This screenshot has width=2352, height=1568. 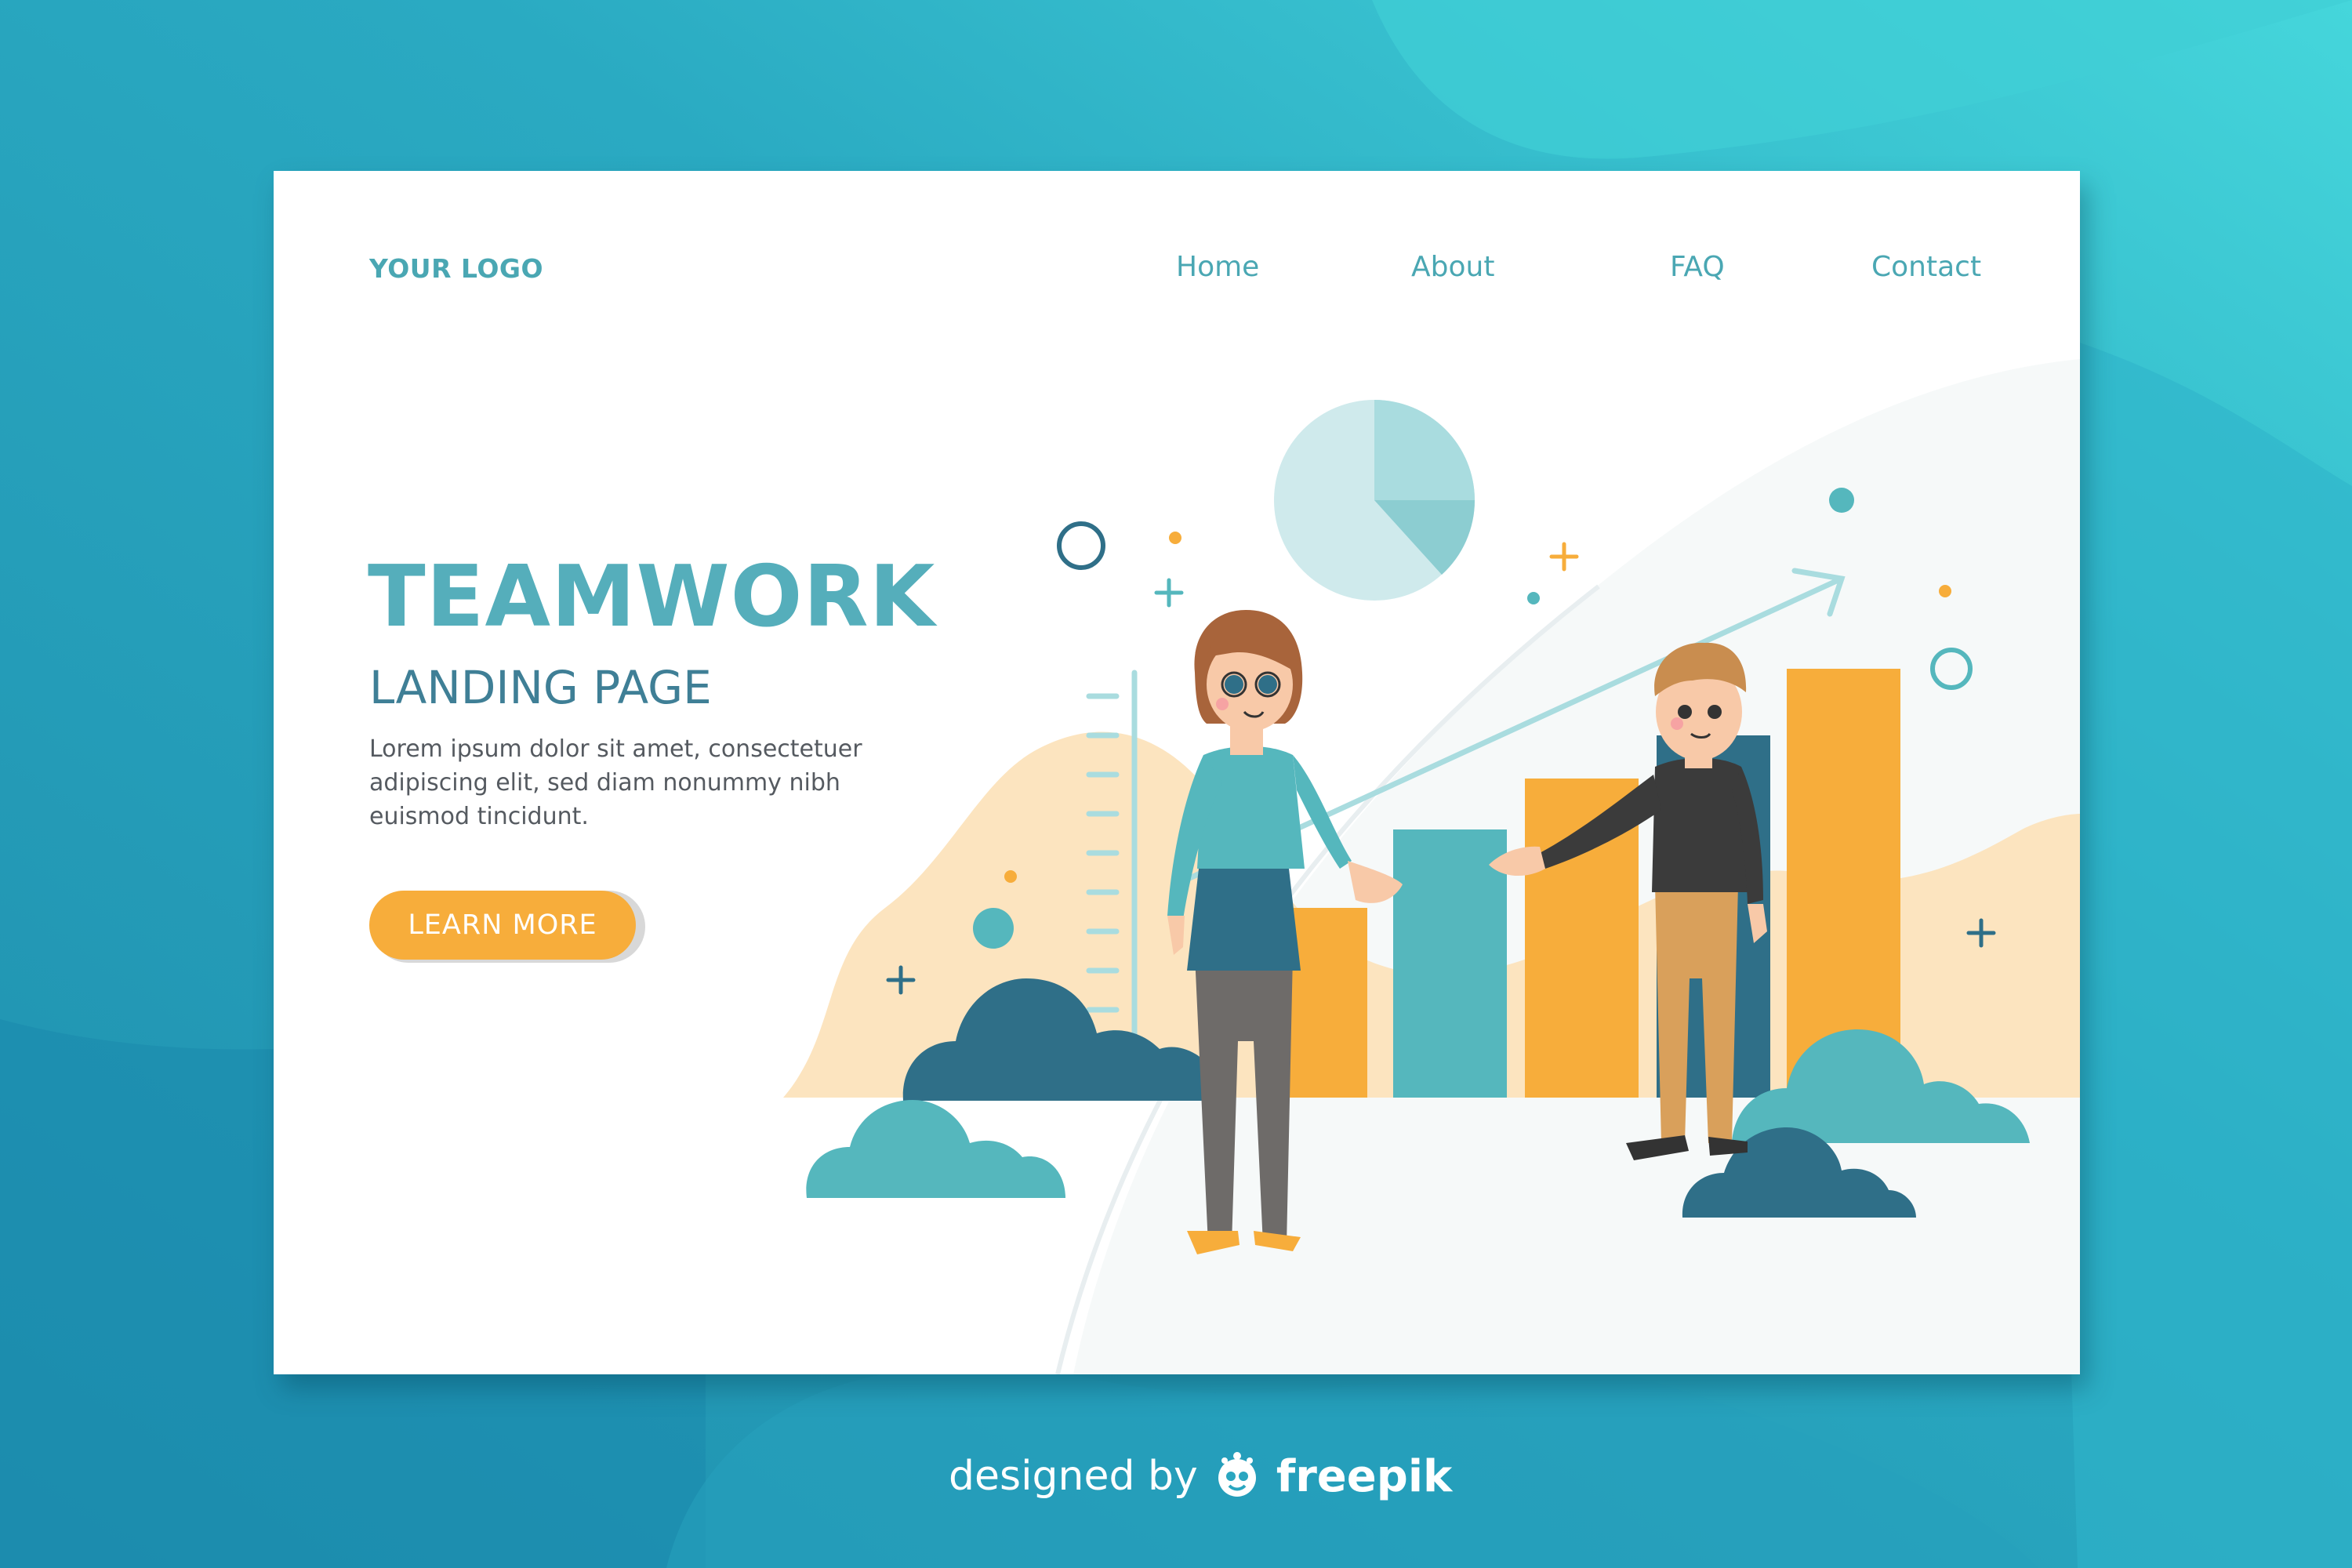 What do you see at coordinates (1073, 1476) in the screenshot?
I see `credit-prefix: designed by` at bounding box center [1073, 1476].